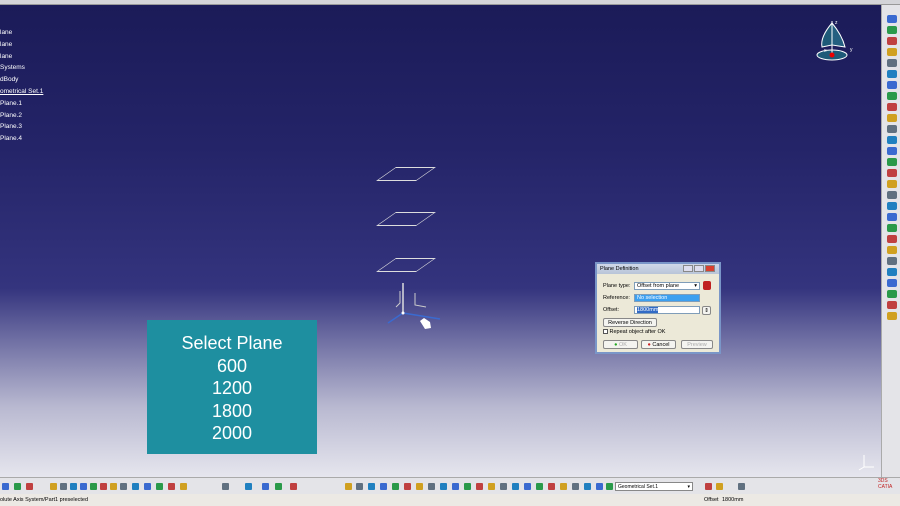 This screenshot has width=900, height=506. I want to click on cancel-button: ● Cancel, so click(658, 344).